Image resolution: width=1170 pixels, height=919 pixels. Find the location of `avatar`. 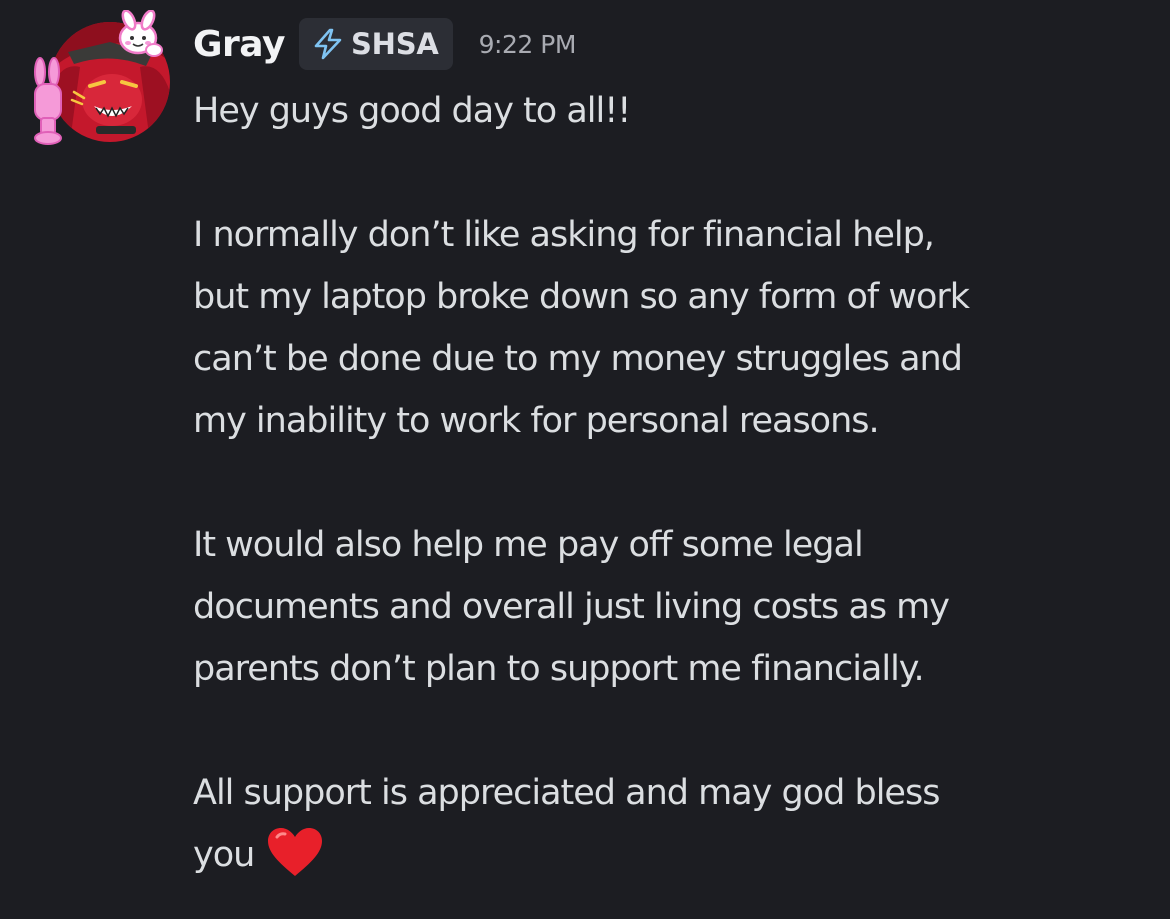

avatar is located at coordinates (110, 82).